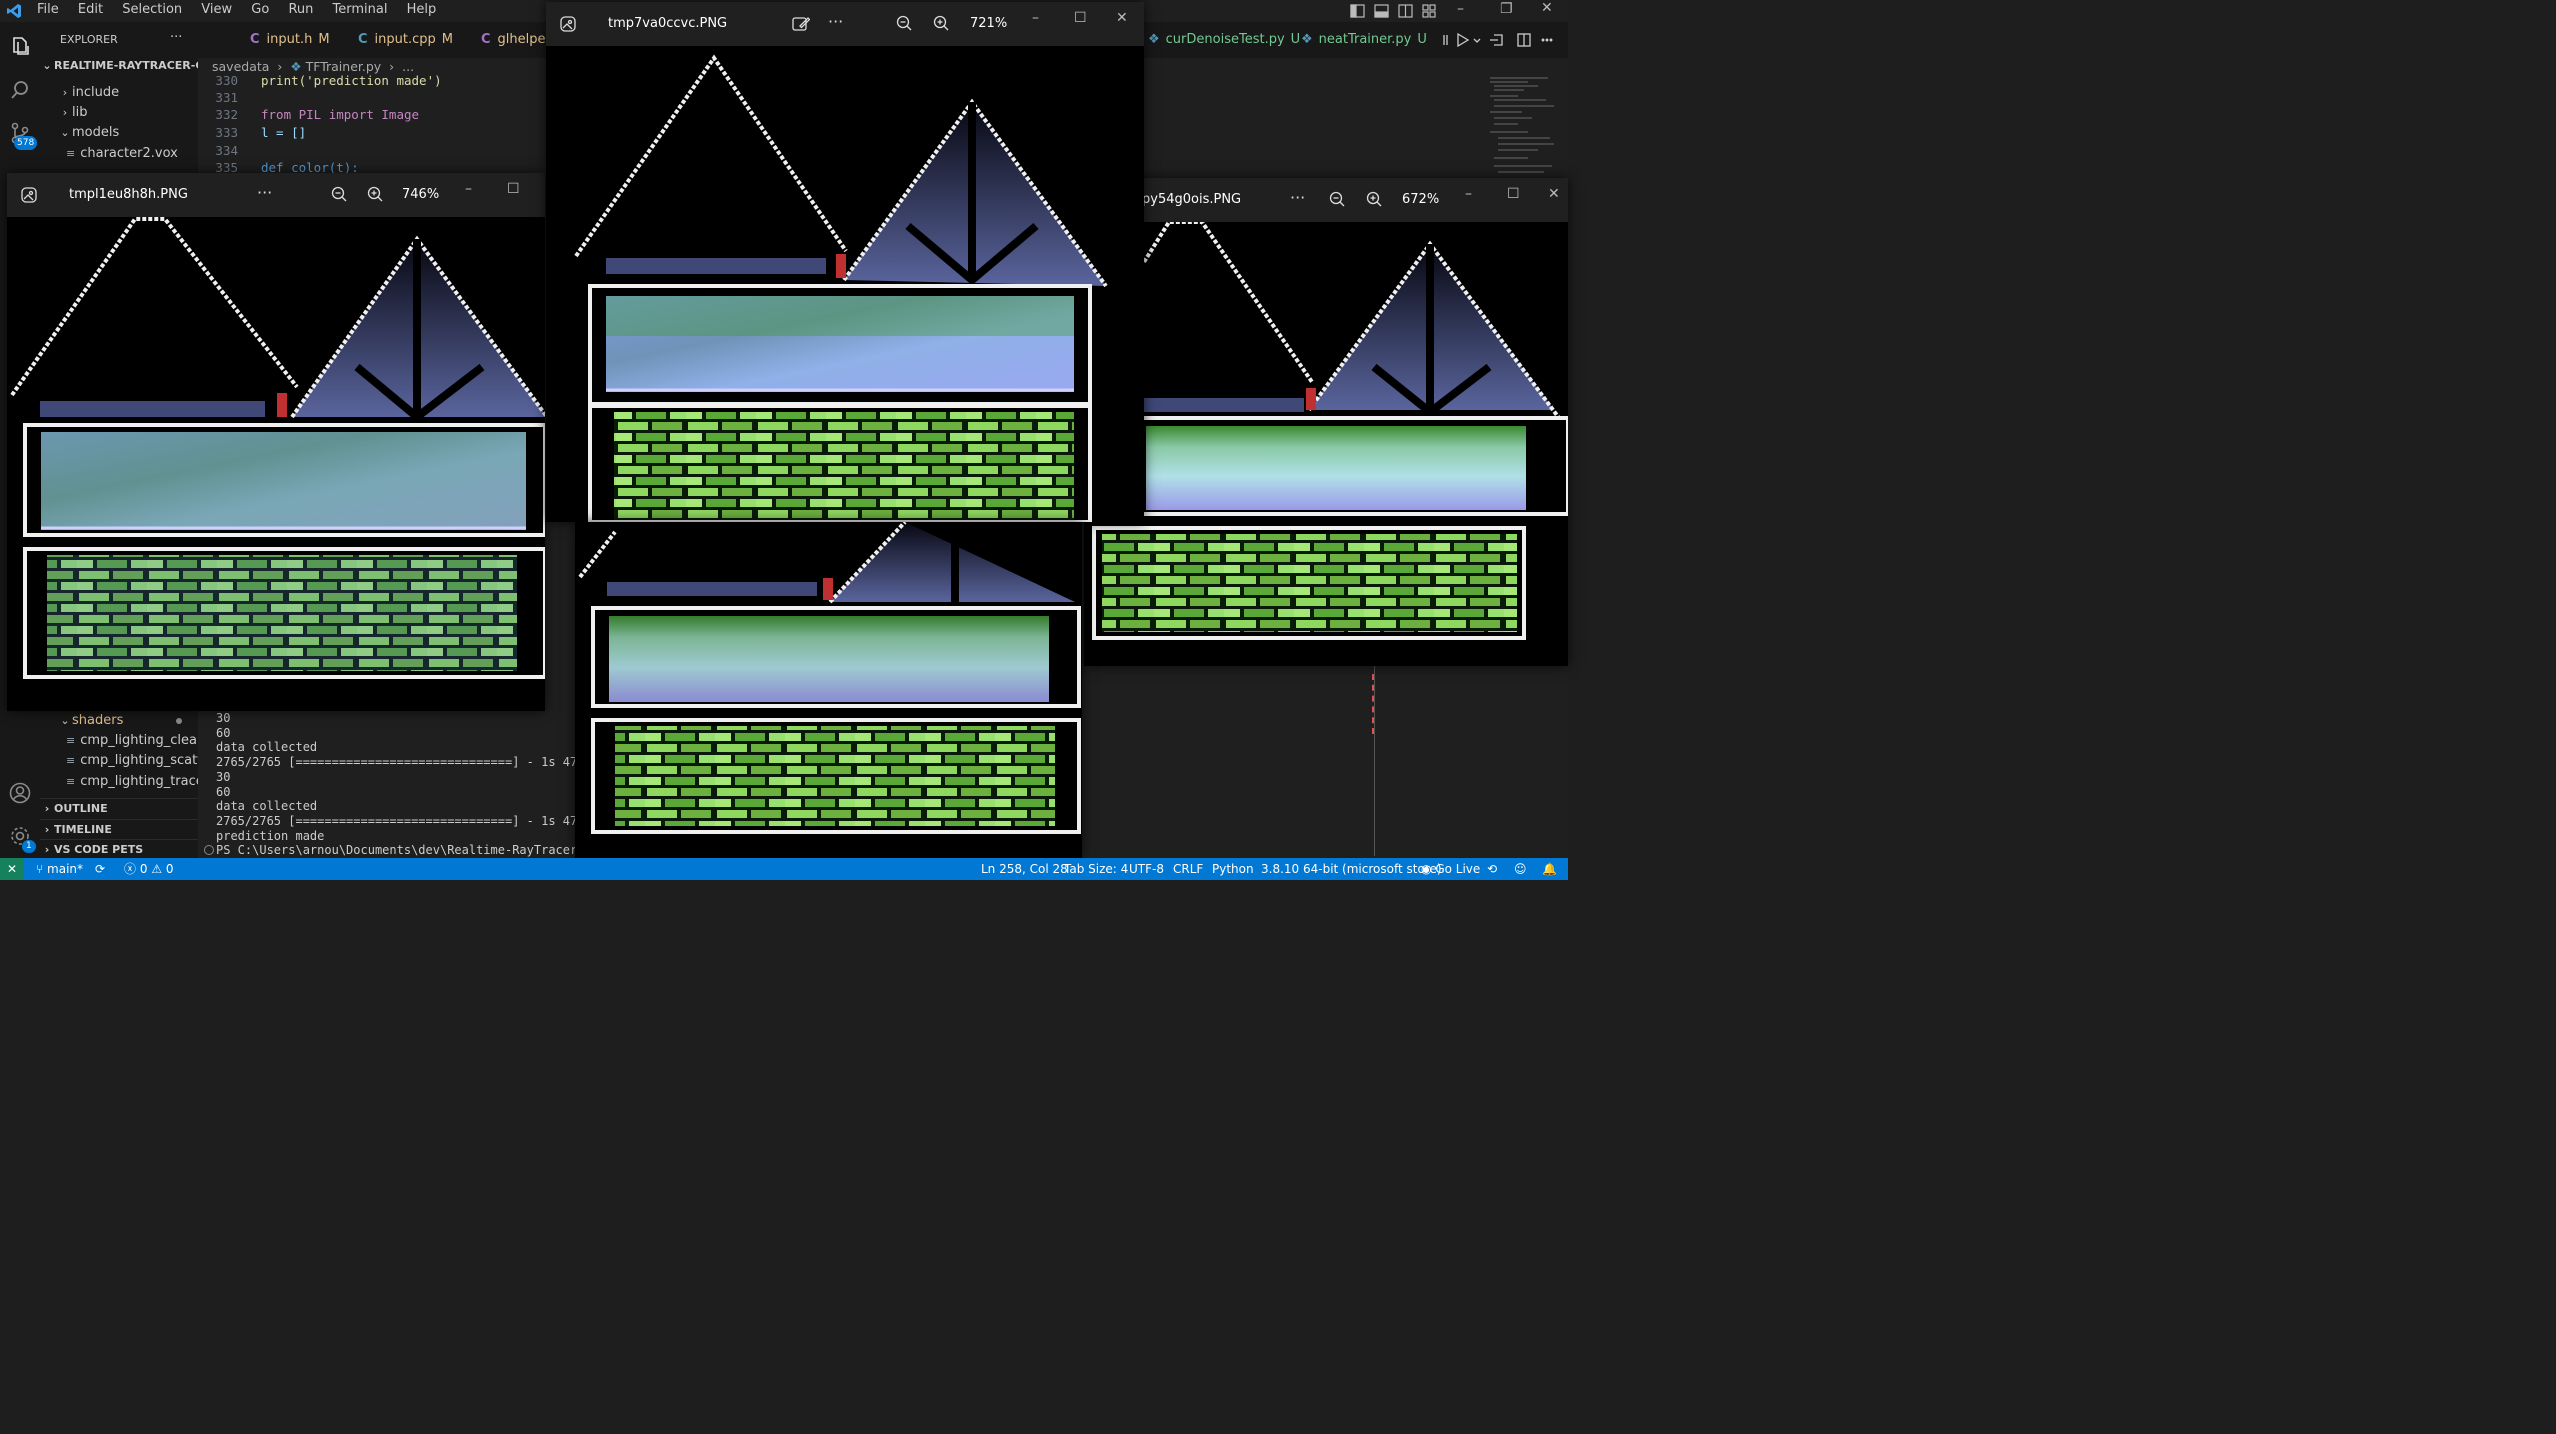 The height and width of the screenshot is (1434, 2556). I want to click on code-line-333: 333 l = [], so click(261, 132).